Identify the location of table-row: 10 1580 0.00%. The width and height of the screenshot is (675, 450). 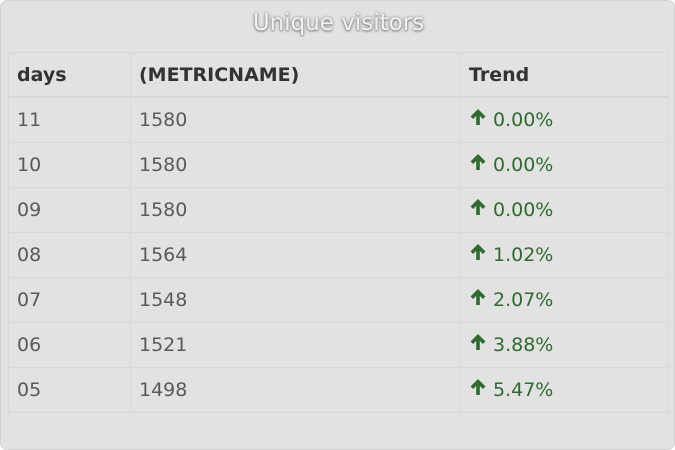
(338, 165).